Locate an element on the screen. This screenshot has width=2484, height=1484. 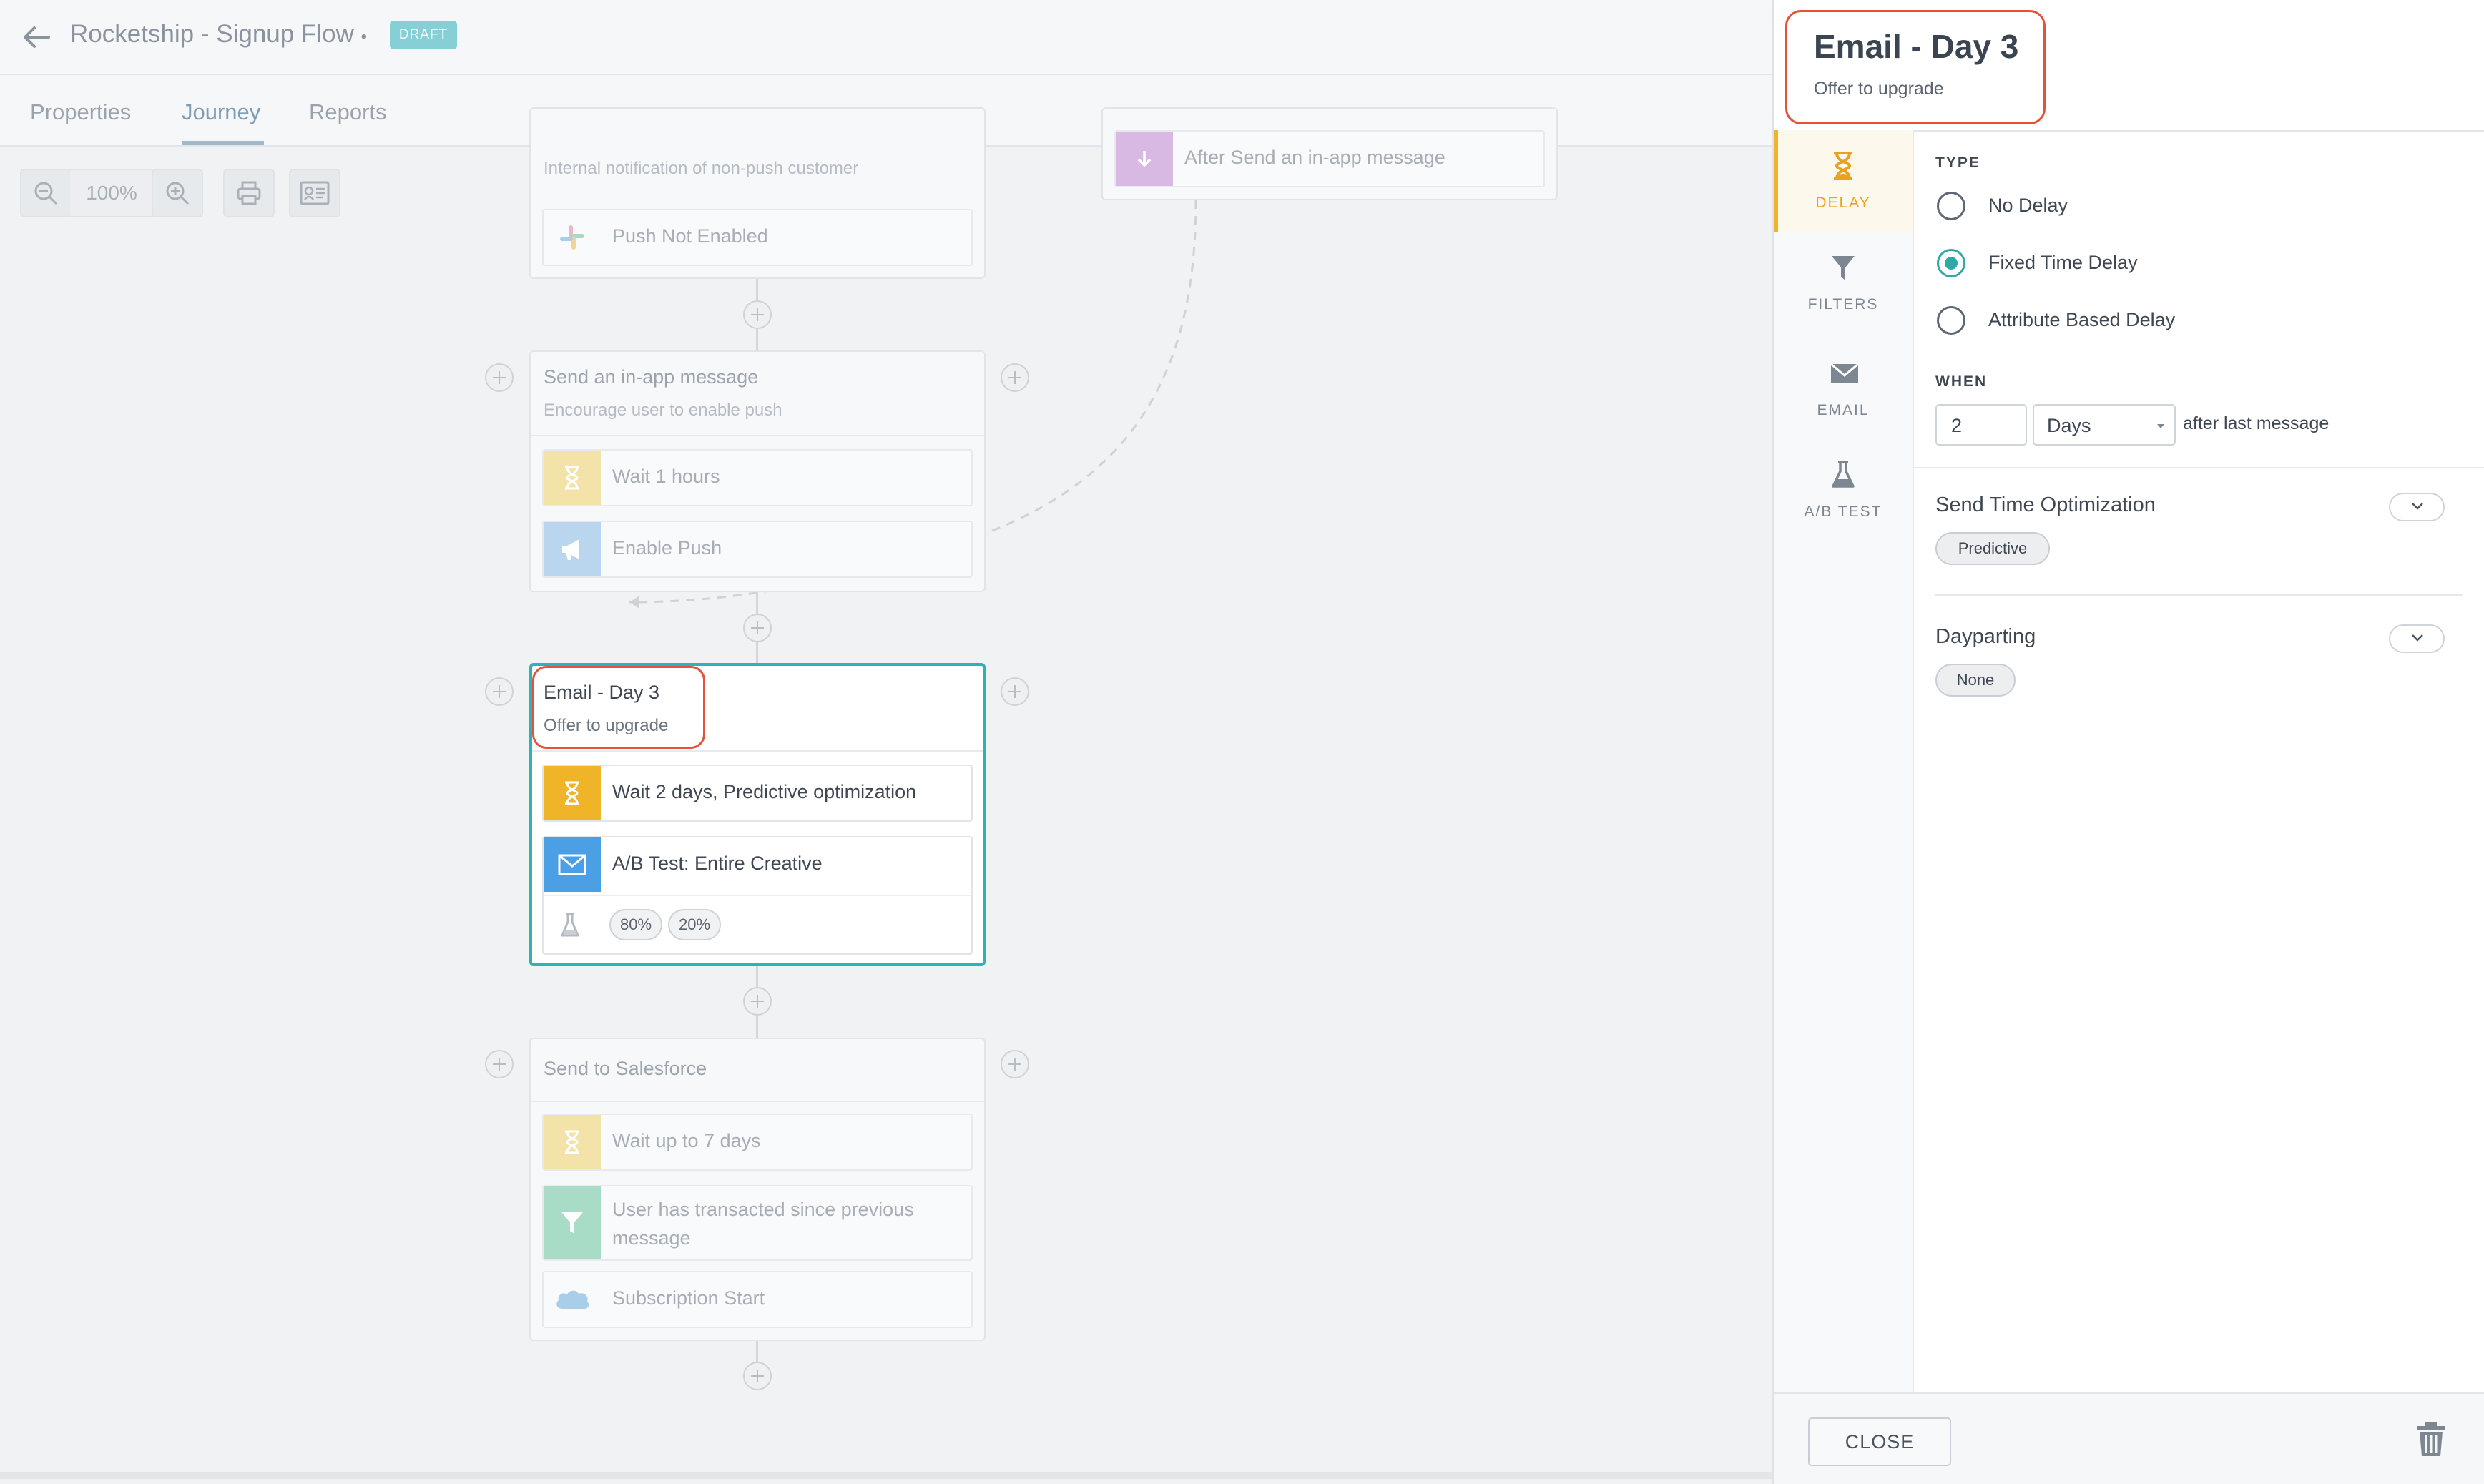
step-row: After Send an in-app message is located at coordinates (1329, 158).